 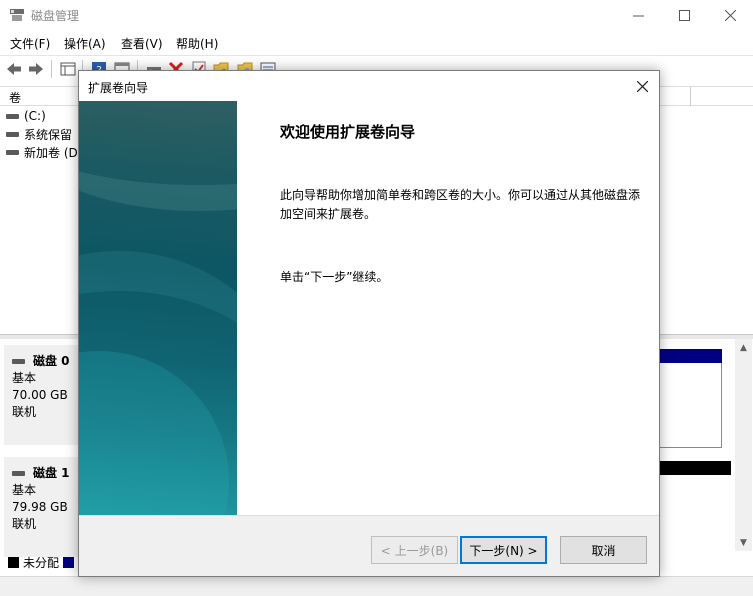 I want to click on dialog-title-bar: 扩展卷向导, so click(x=369, y=86).